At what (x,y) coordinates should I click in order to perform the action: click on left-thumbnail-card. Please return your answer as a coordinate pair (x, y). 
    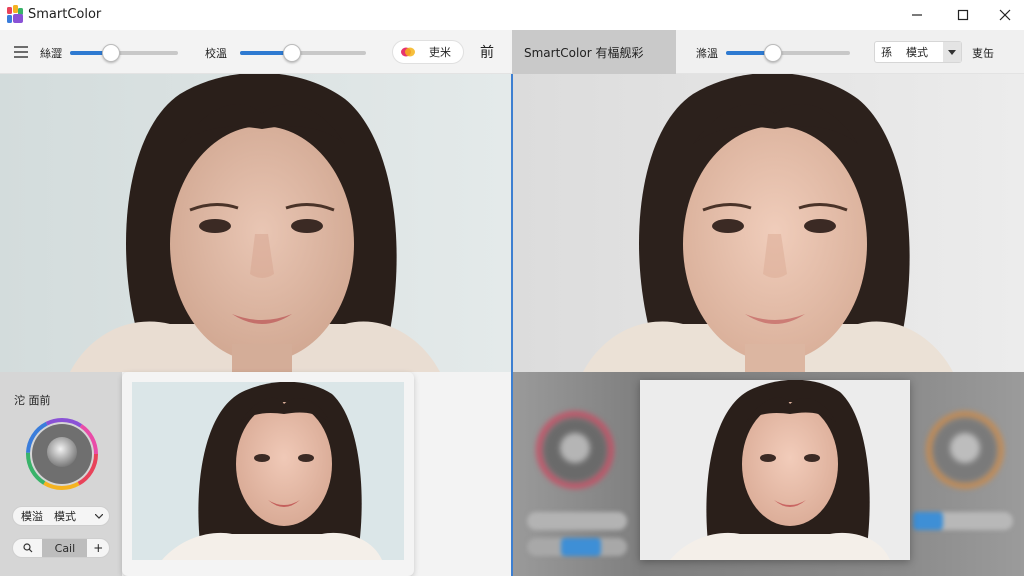
    Looking at the image, I should click on (268, 474).